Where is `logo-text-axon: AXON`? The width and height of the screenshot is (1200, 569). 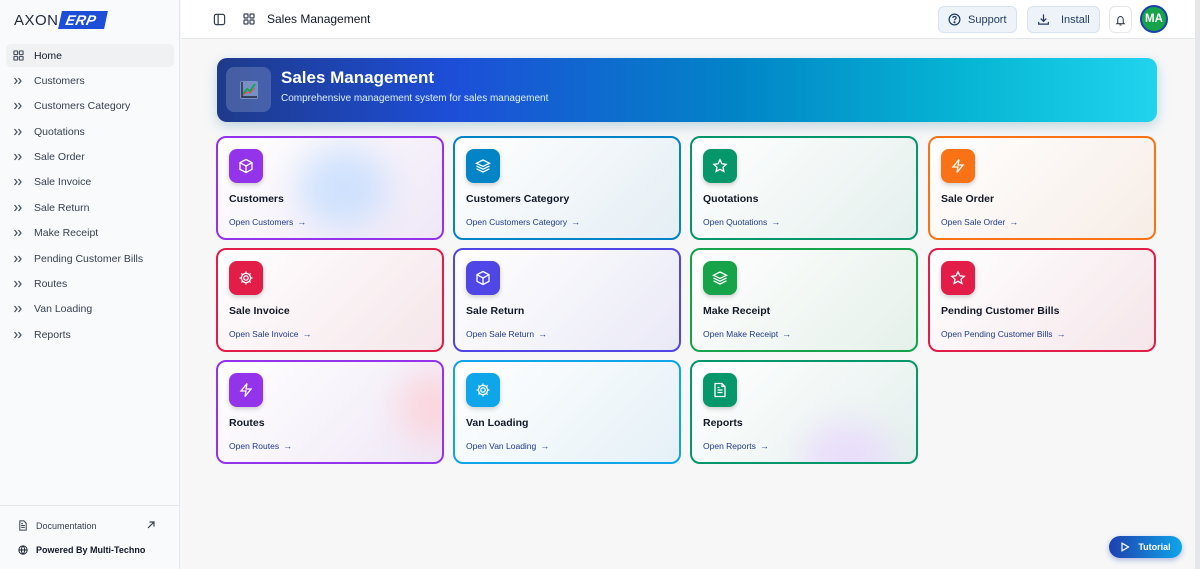 logo-text-axon: AXON is located at coordinates (36, 20).